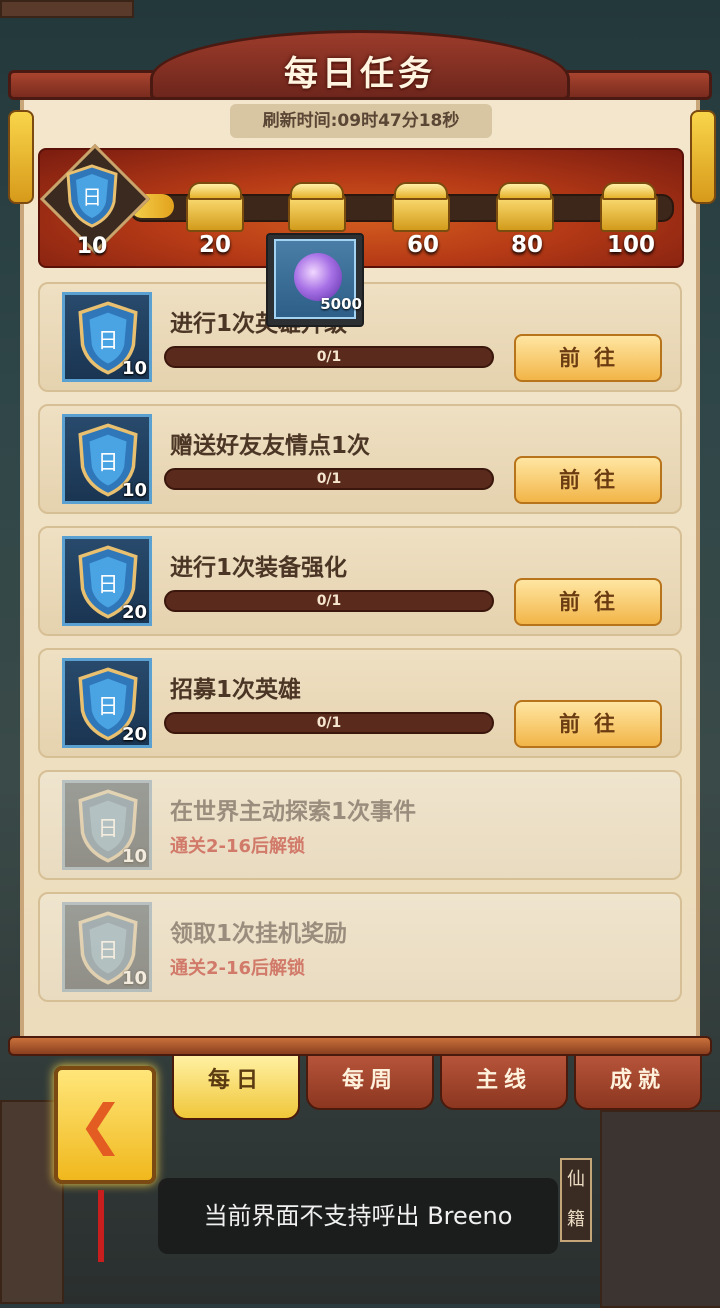 The width and height of the screenshot is (720, 1308). What do you see at coordinates (576, 1200) in the screenshot?
I see `building-sign: 仙籍` at bounding box center [576, 1200].